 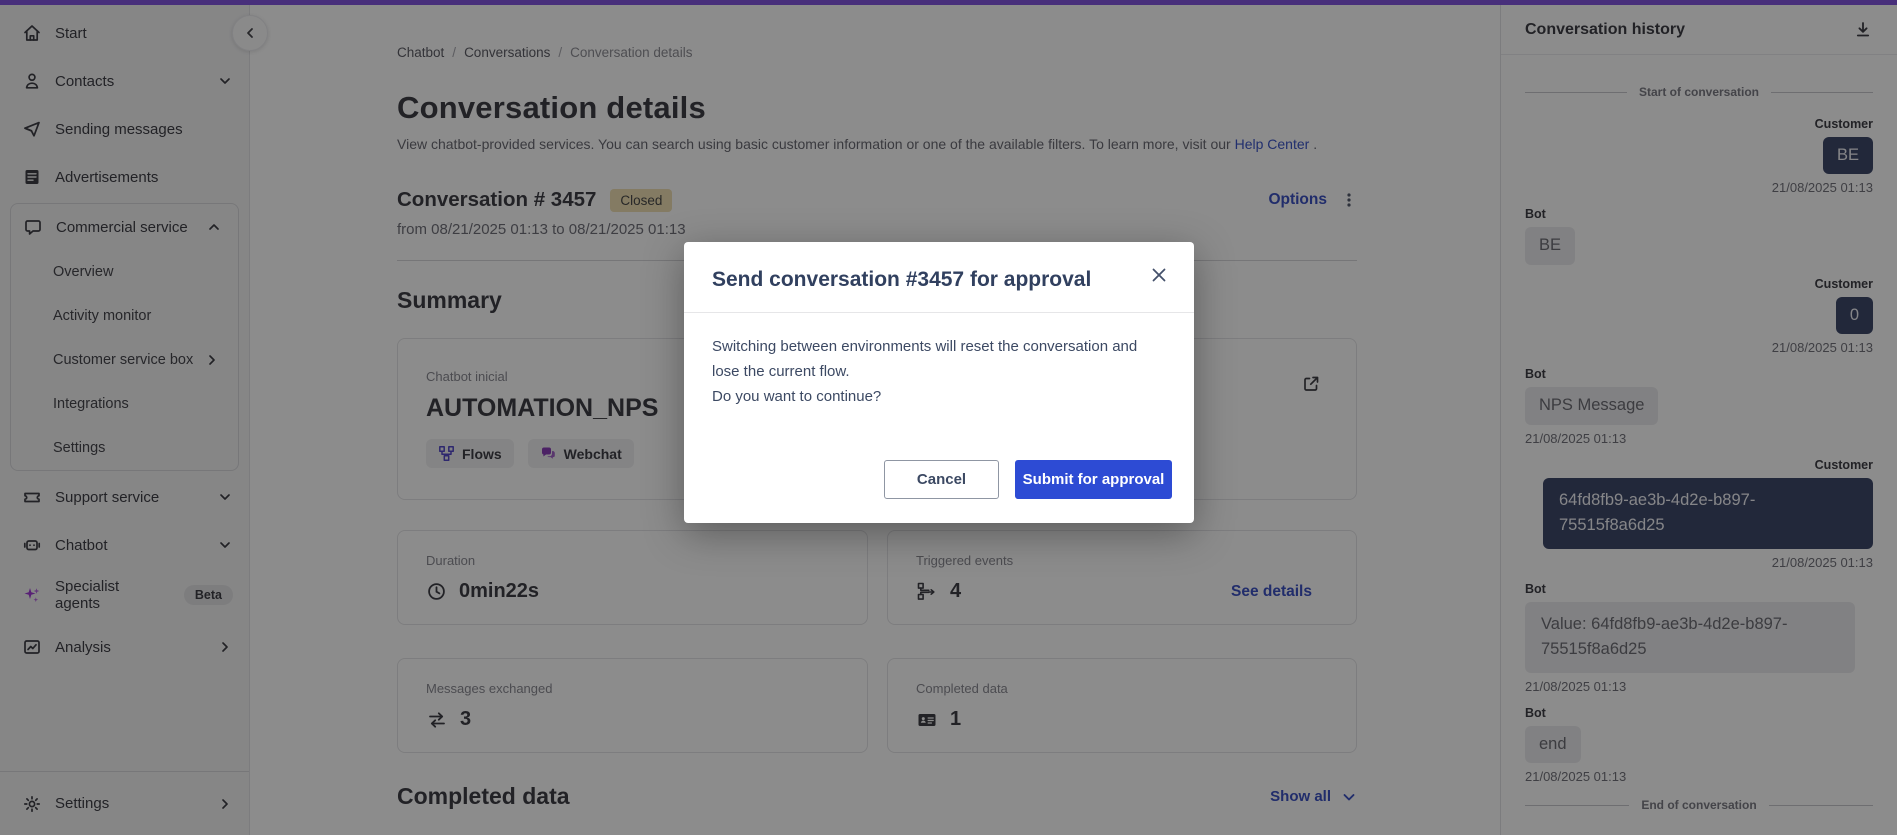 What do you see at coordinates (797, 396) in the screenshot?
I see `modal-body-line2: Do you want to continue?` at bounding box center [797, 396].